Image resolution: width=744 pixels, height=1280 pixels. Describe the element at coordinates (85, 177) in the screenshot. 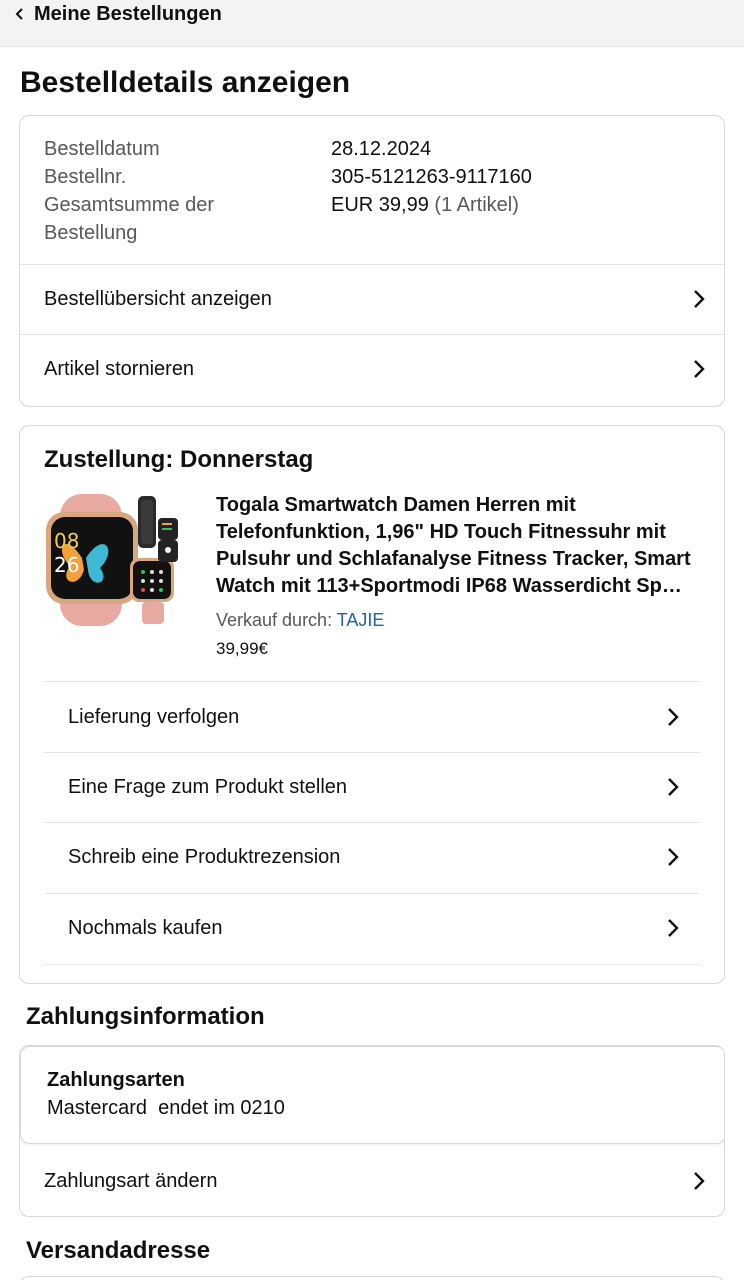

I see `order-number-label: Bestellnr.` at that location.